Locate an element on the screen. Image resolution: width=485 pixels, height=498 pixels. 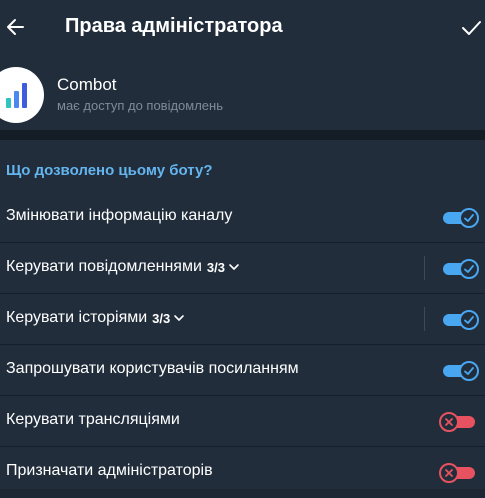
bot-card: Combot має доступ до повідомлень is located at coordinates (242, 93).